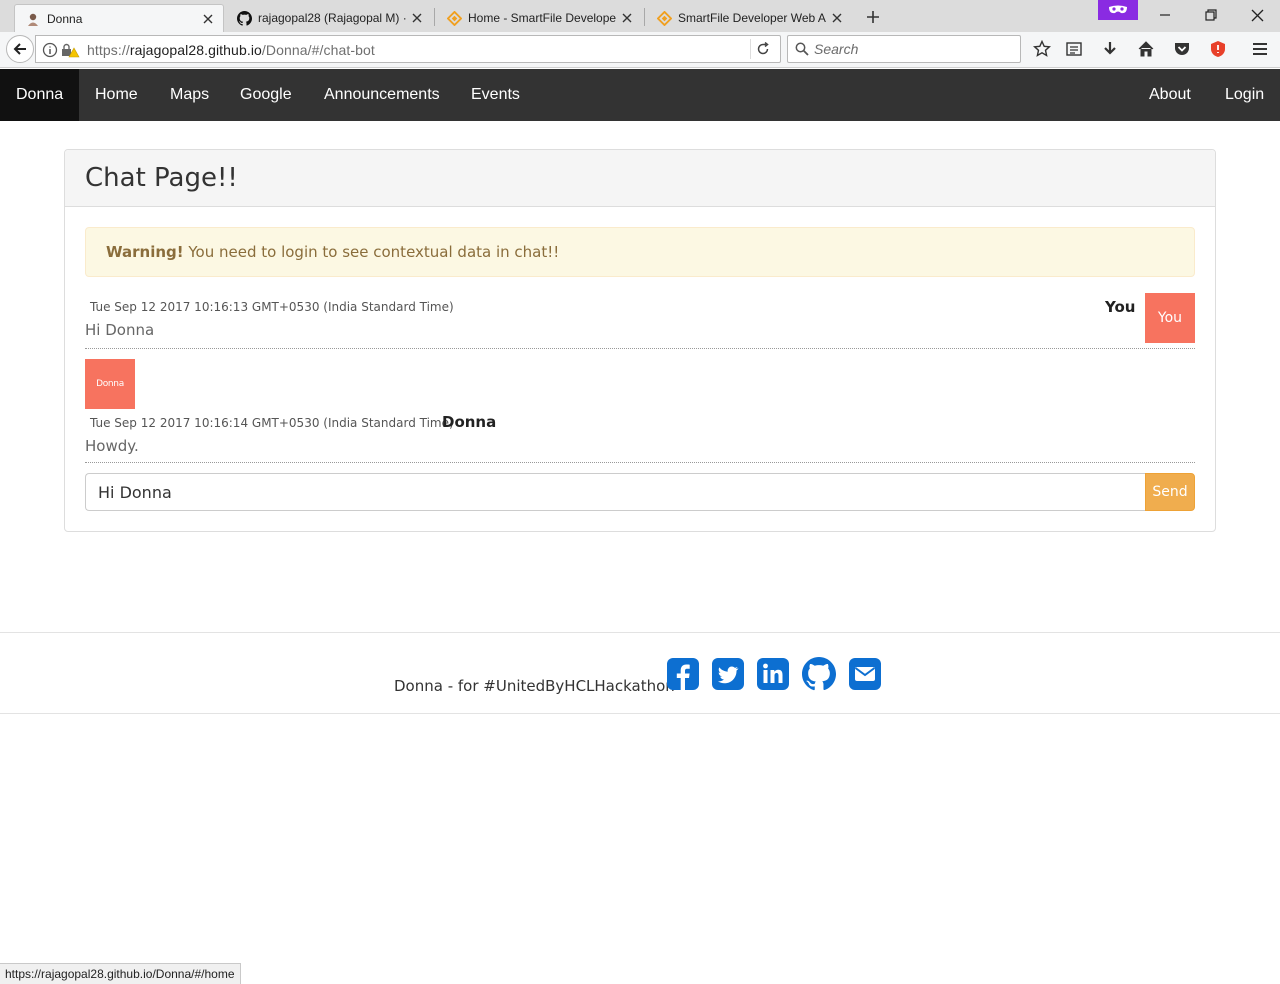 This screenshot has width=1280, height=984. I want to click on twitter-icon, so click(728, 674).